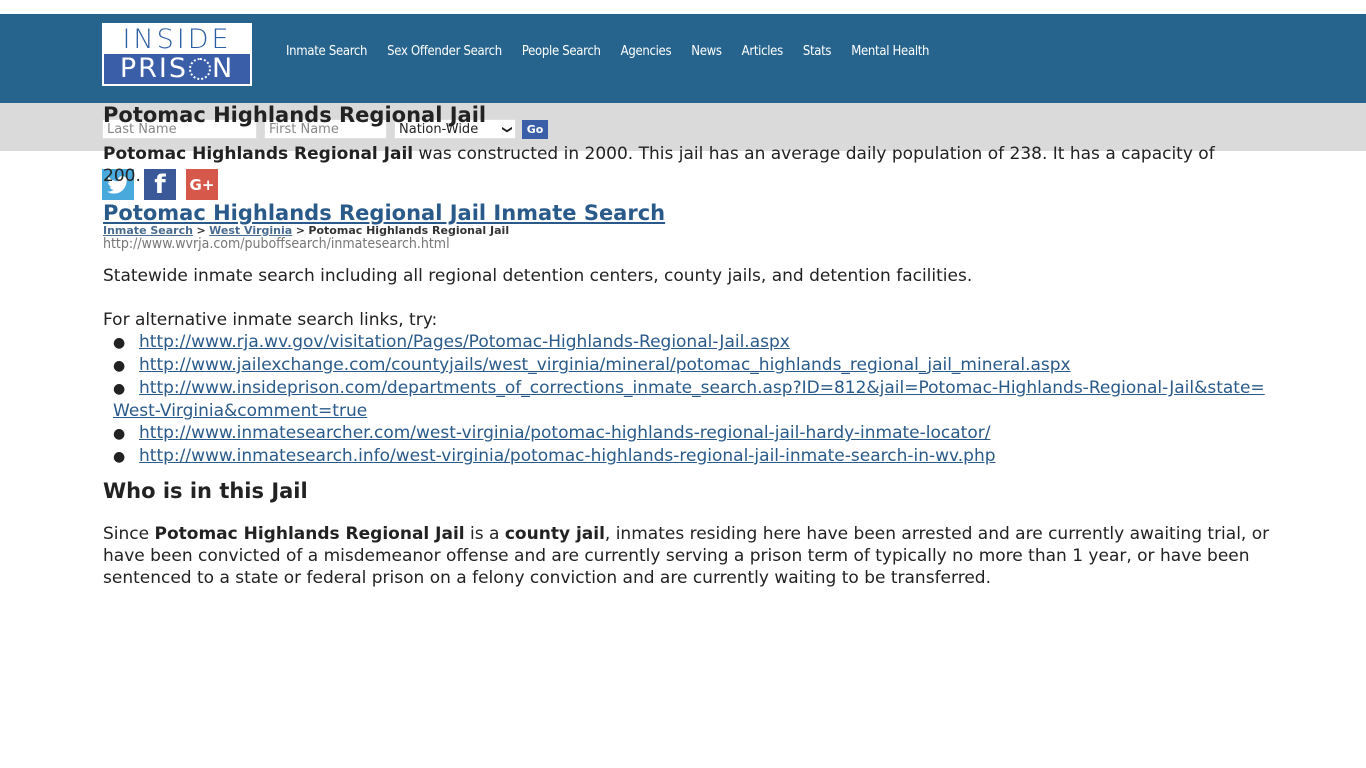 Image resolution: width=1366 pixels, height=768 pixels. Describe the element at coordinates (444, 51) in the screenshot. I see `nav-sex-offender-search: Sex Offender Search` at that location.